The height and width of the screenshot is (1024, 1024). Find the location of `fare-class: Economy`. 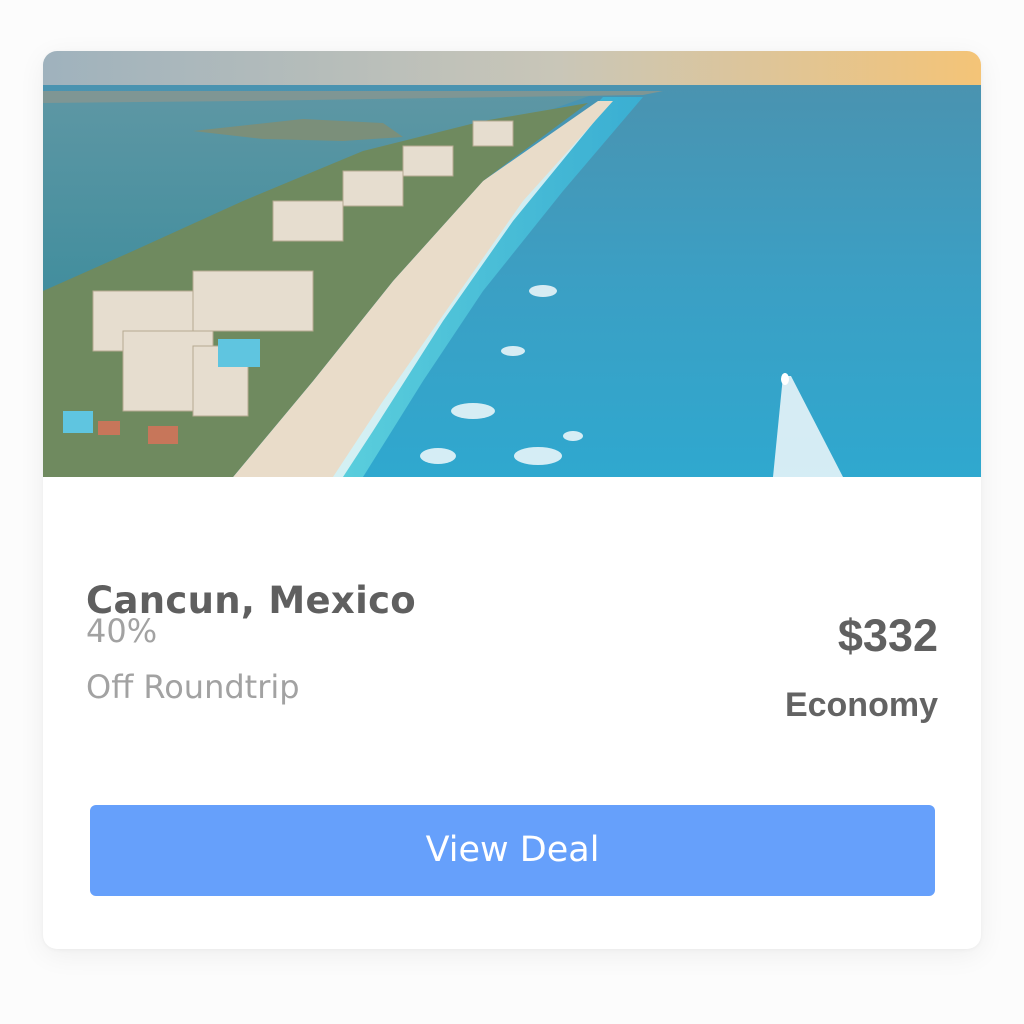

fare-class: Economy is located at coordinates (861, 705).